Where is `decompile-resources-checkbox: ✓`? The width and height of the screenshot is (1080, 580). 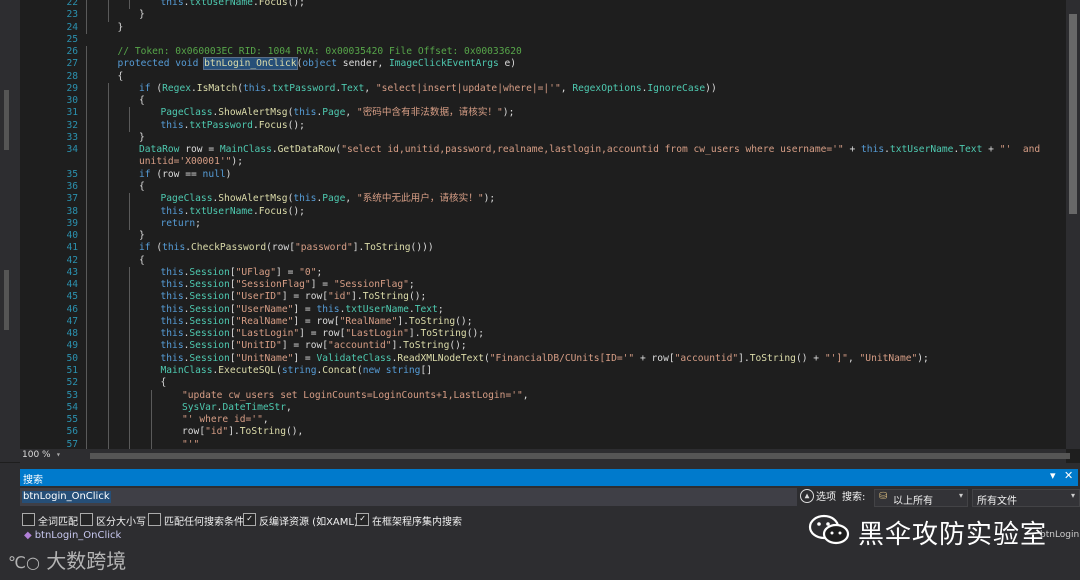 decompile-resources-checkbox: ✓ is located at coordinates (249, 519).